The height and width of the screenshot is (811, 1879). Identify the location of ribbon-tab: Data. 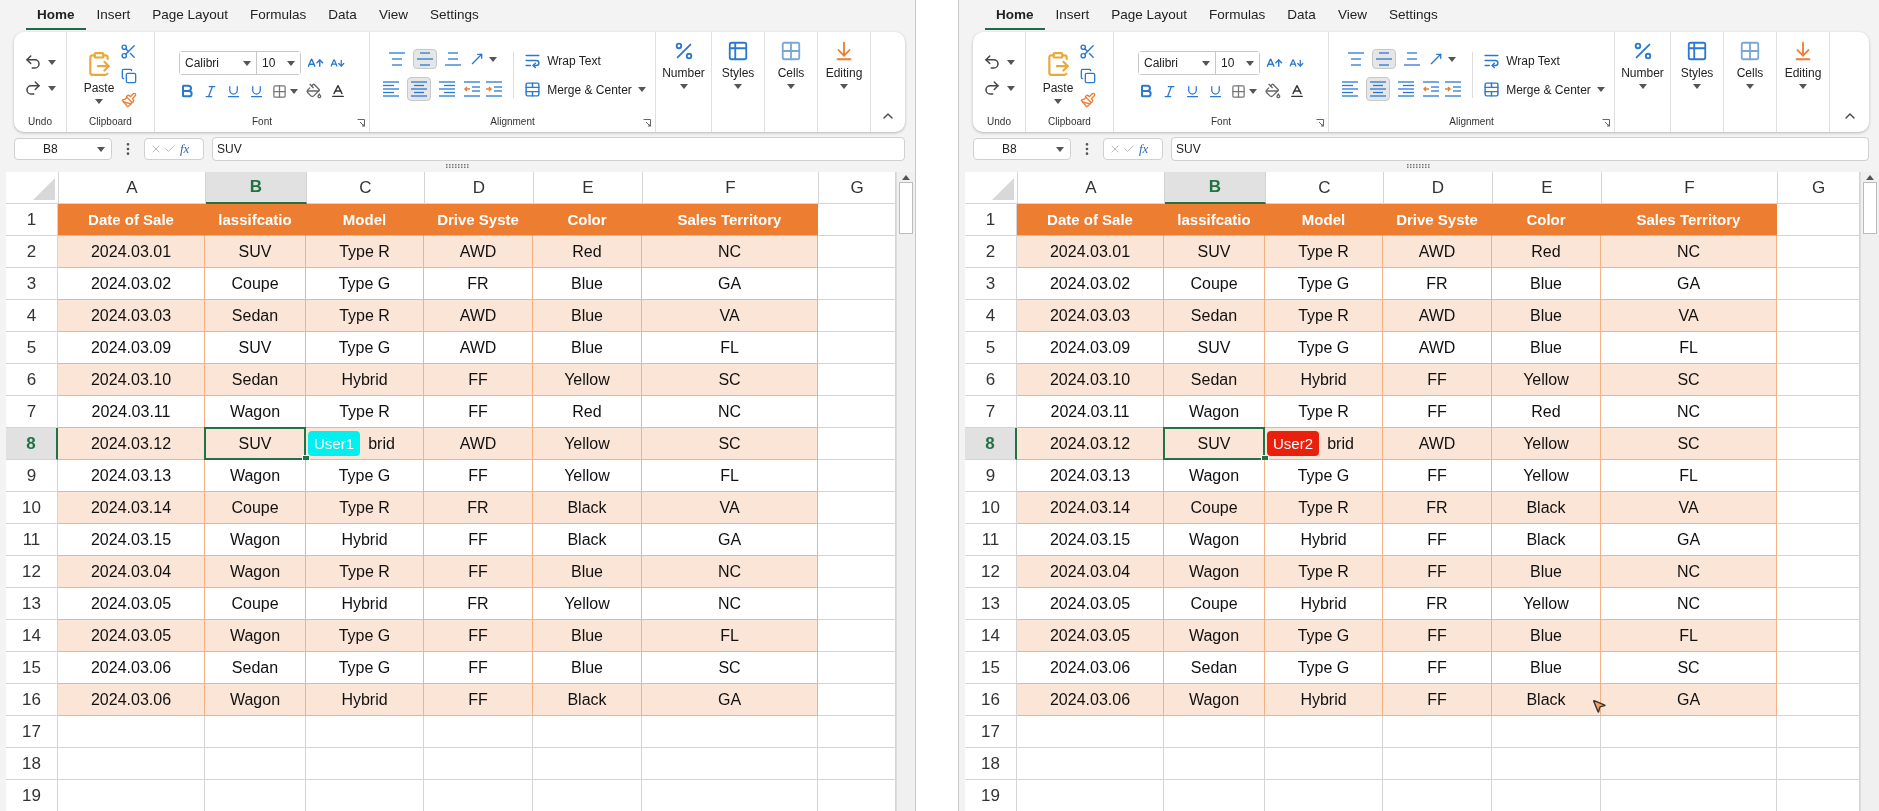
(1301, 15).